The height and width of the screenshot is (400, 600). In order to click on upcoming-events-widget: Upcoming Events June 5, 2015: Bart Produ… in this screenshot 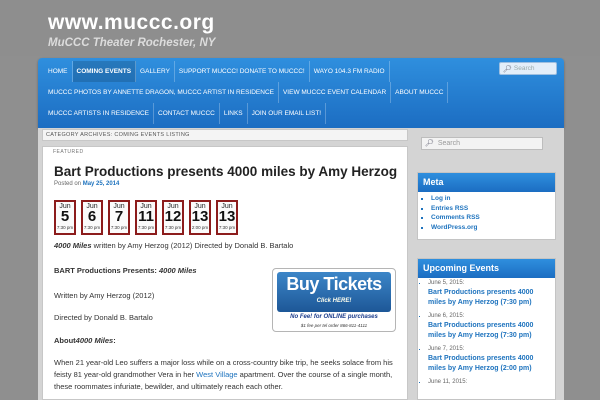, I will do `click(486, 329)`.